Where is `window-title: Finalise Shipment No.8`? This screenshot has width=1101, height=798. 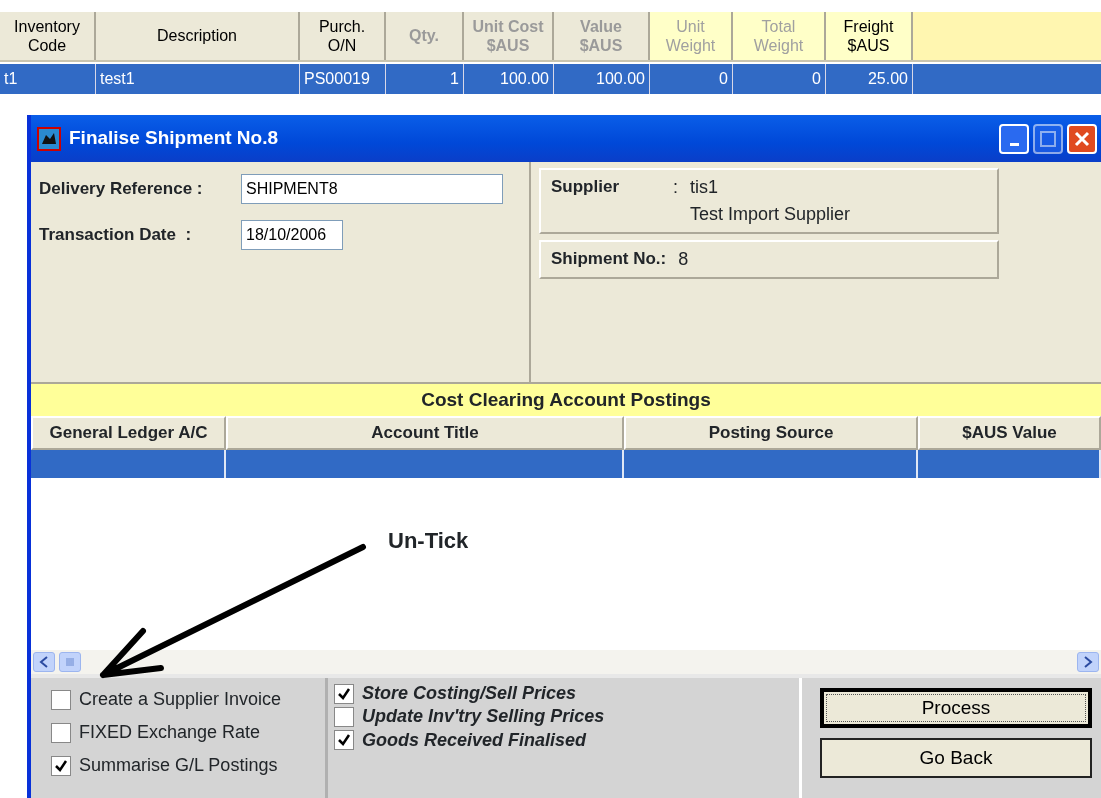
window-title: Finalise Shipment No.8 is located at coordinates (174, 138).